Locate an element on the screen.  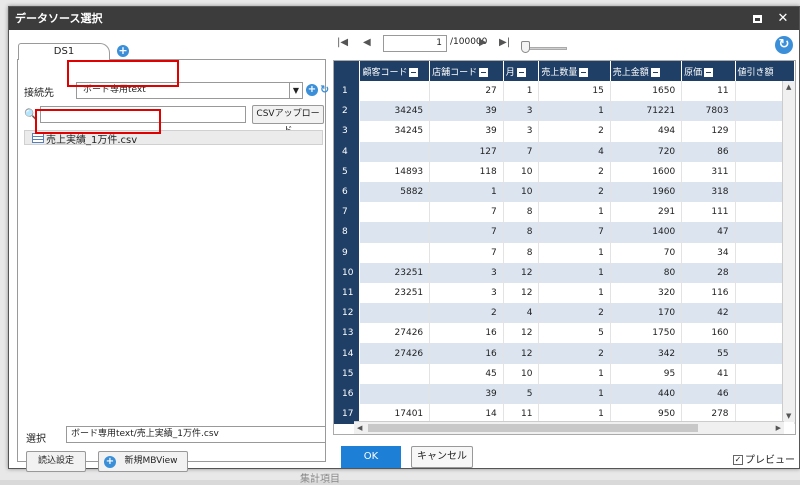
table-row: 6 5882 1 10 2 1960 318 is located at coordinates (564, 192).